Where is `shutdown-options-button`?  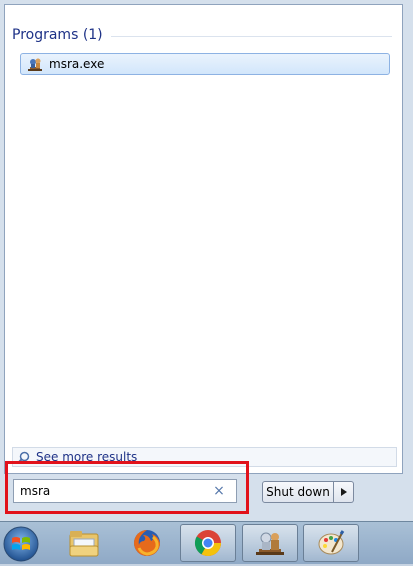 shutdown-options-button is located at coordinates (344, 492).